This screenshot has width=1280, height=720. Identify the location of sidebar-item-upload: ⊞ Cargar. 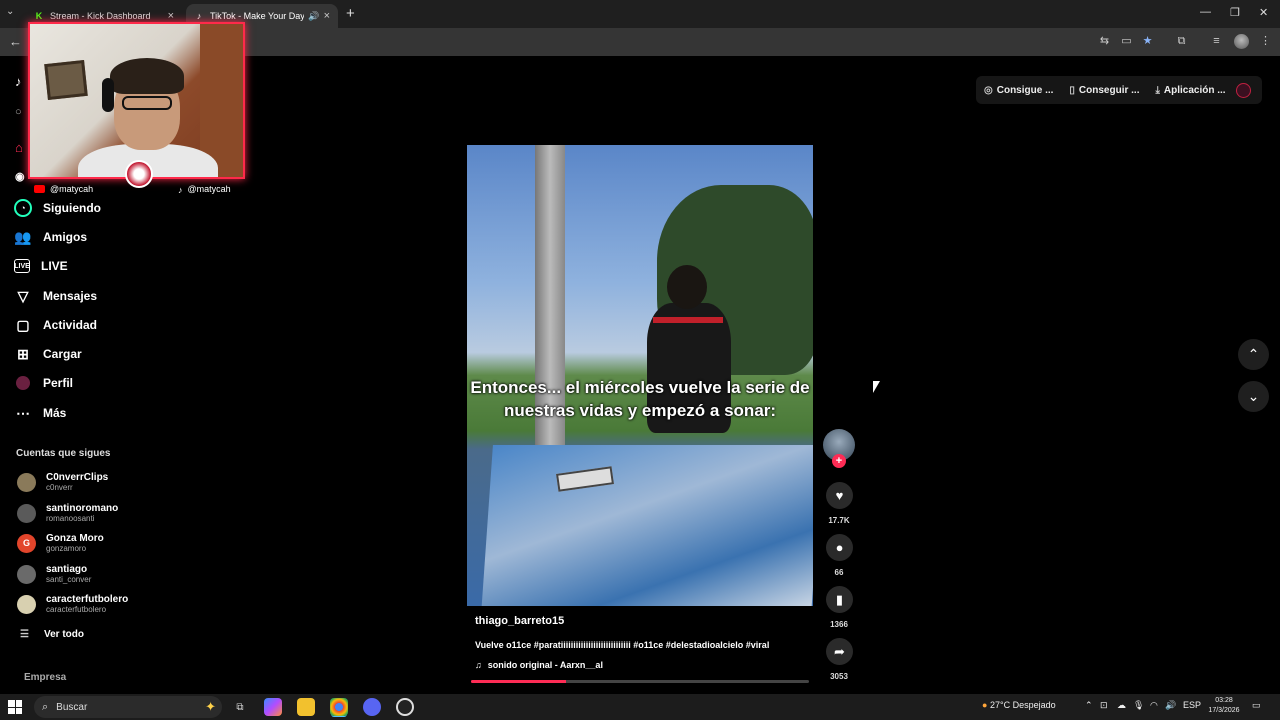
(48, 354).